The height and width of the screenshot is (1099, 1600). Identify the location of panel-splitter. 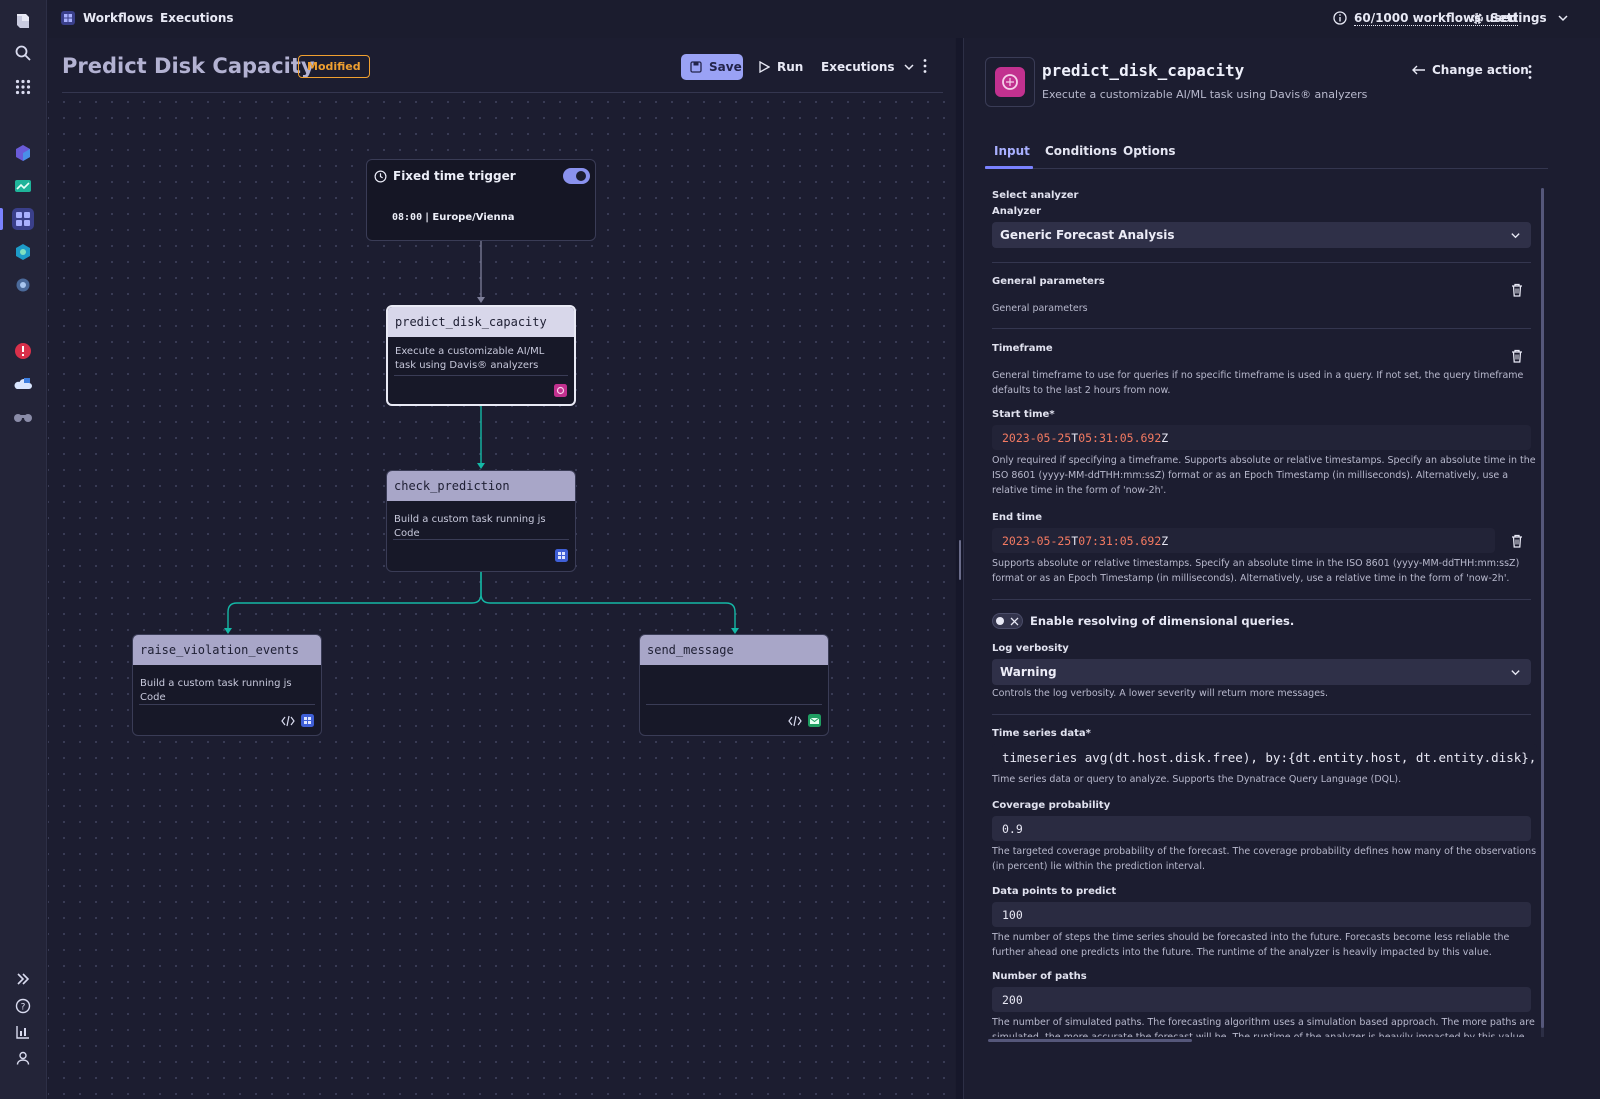
(959, 568).